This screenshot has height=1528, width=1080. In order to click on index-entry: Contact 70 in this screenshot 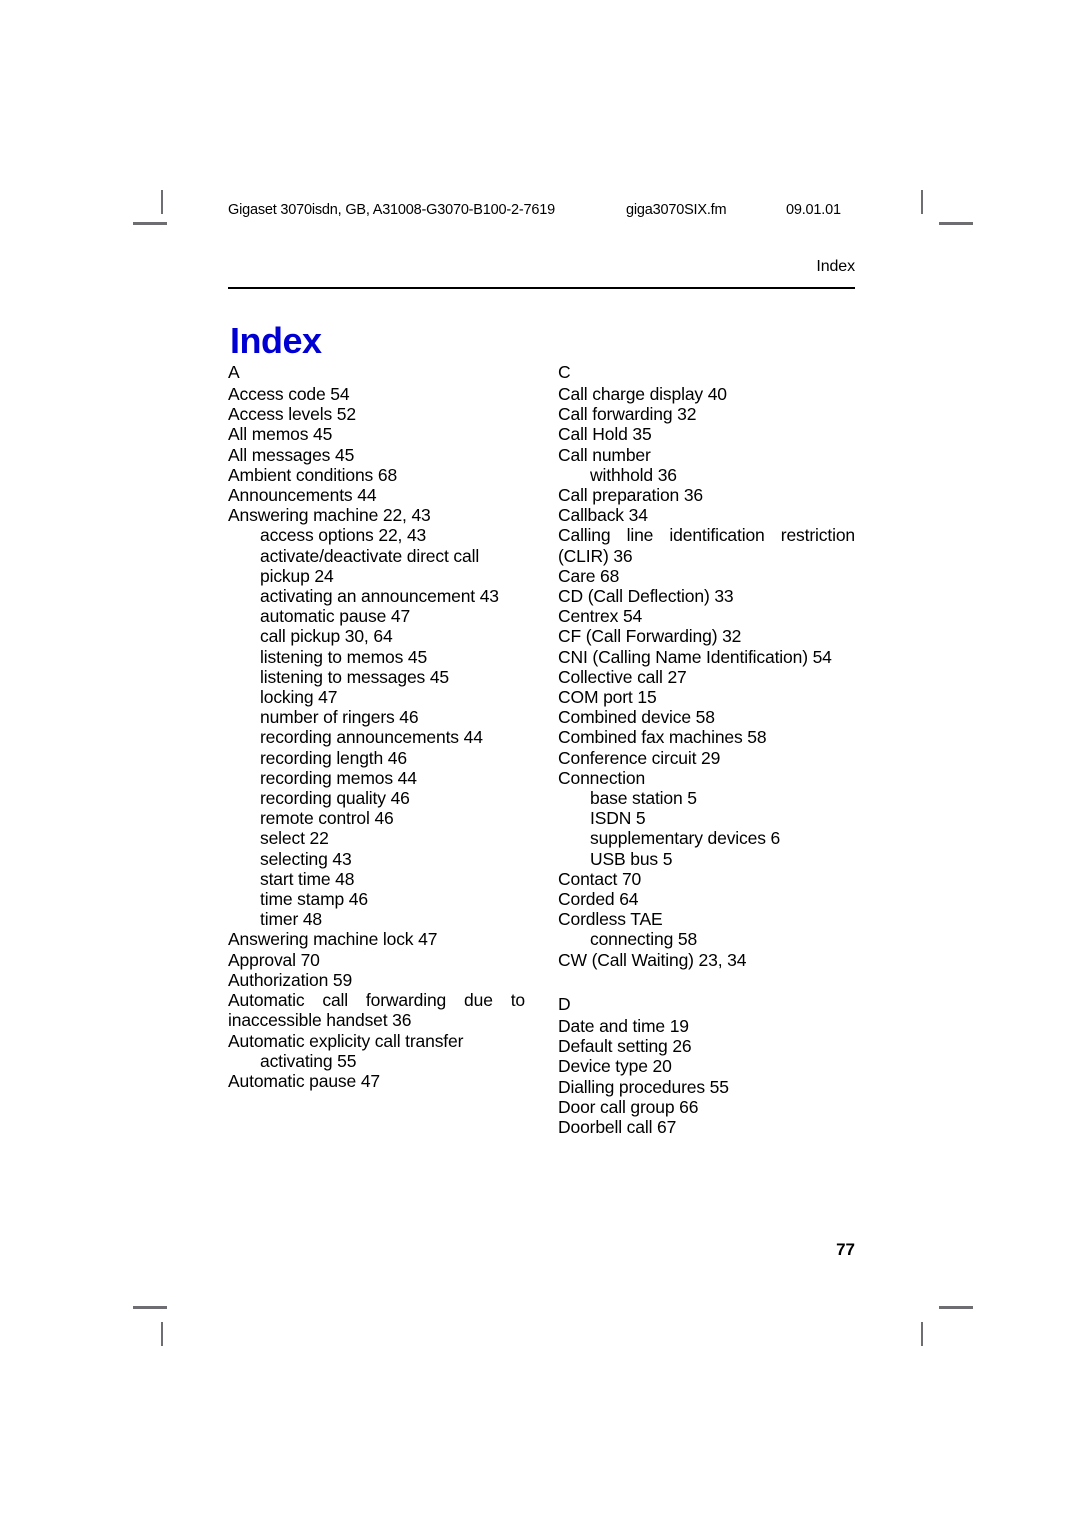, I will do `click(706, 879)`.